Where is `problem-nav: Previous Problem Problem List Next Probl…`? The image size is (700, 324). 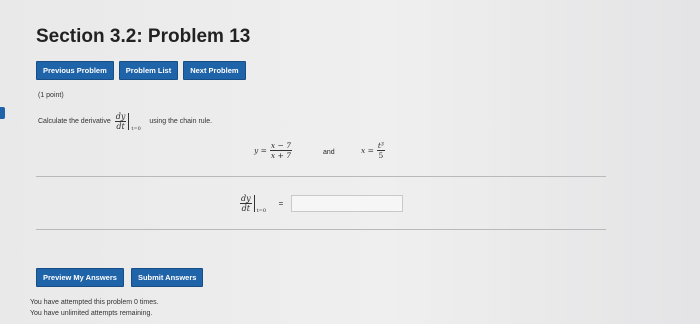
problem-nav: Previous Problem Problem List Next Probl… is located at coordinates (141, 70).